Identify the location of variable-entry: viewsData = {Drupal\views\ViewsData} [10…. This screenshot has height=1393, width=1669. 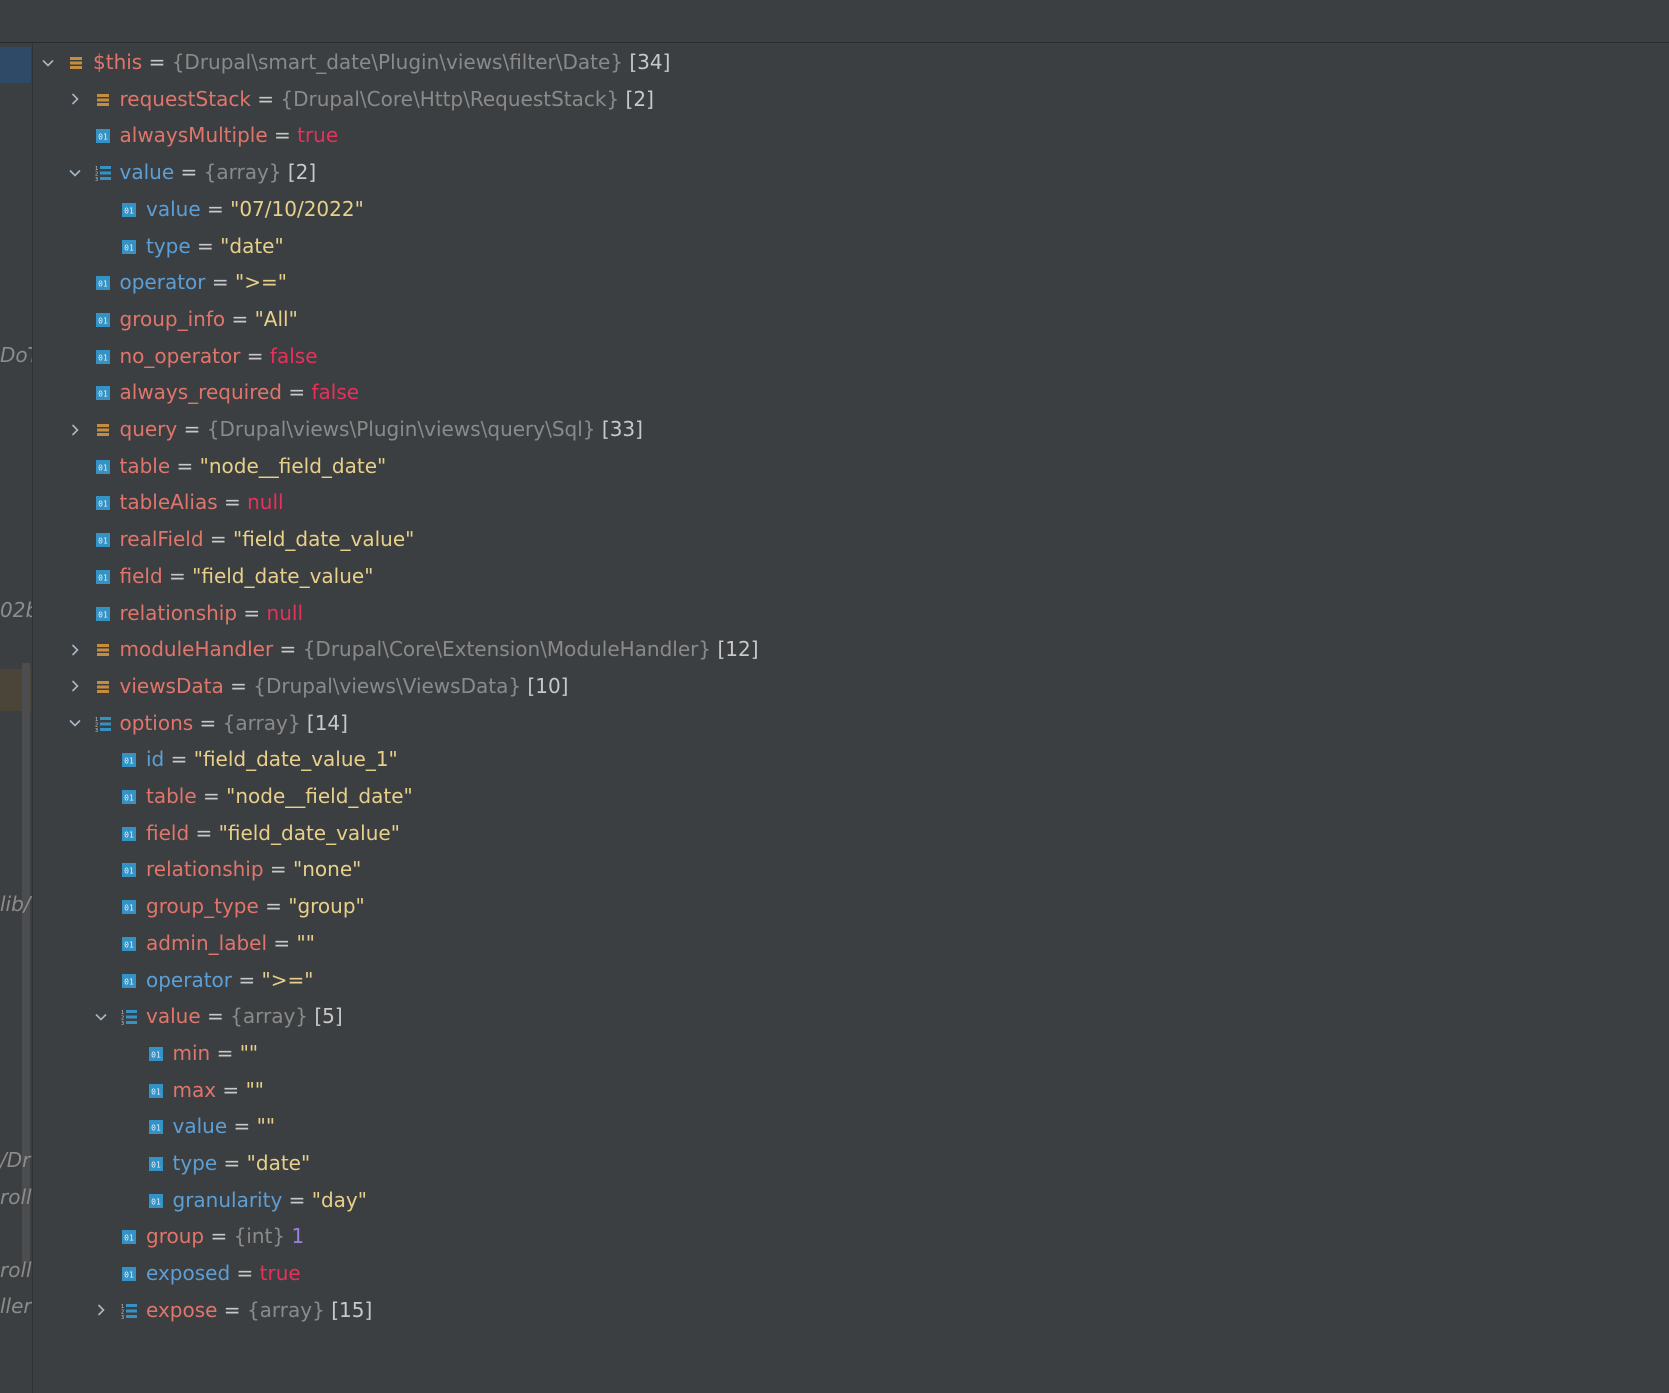
(344, 686).